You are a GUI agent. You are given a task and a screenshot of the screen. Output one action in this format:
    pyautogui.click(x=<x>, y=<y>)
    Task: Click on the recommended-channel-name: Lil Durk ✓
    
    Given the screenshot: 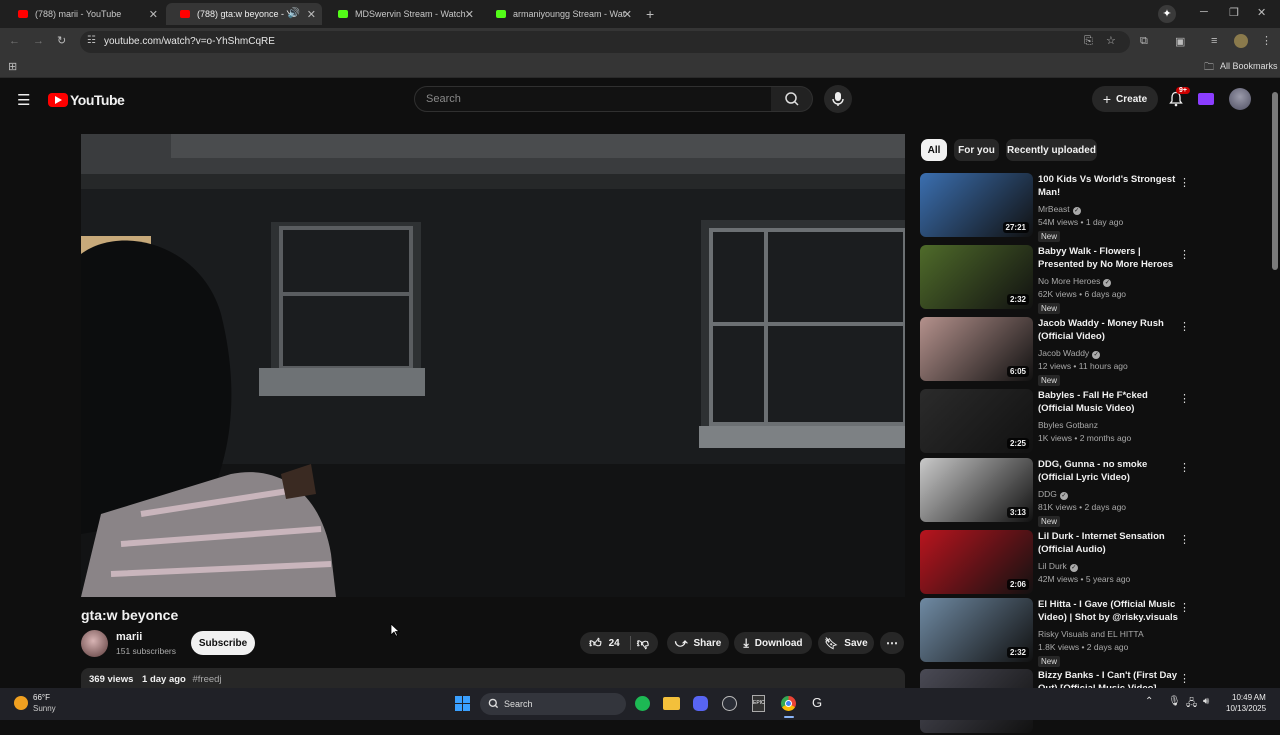 What is the action you would take?
    pyautogui.click(x=1058, y=566)
    